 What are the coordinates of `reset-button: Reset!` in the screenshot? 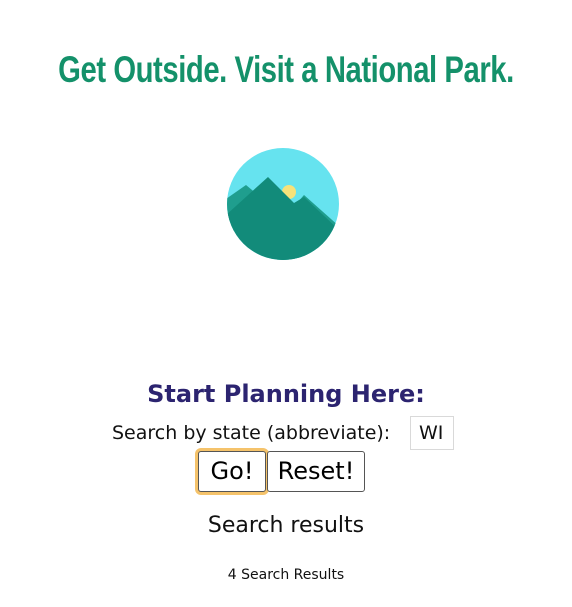 It's located at (316, 471).